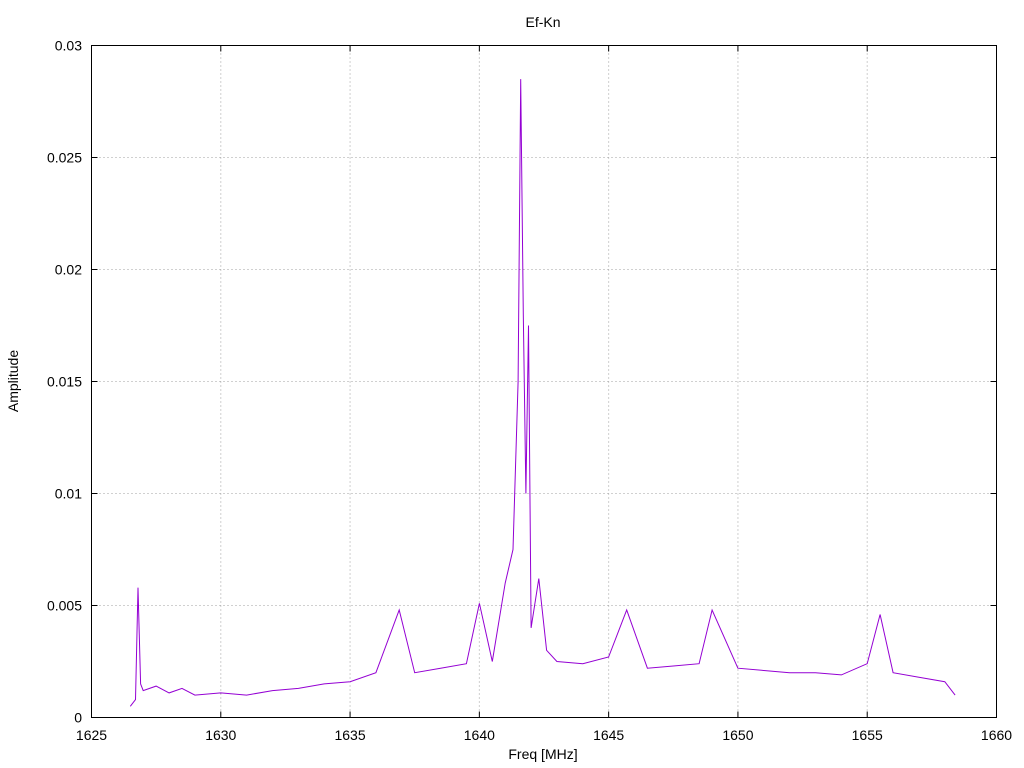 The height and width of the screenshot is (768, 1024). Describe the element at coordinates (349, 735) in the screenshot. I see `x-tick-label: 1635` at that location.